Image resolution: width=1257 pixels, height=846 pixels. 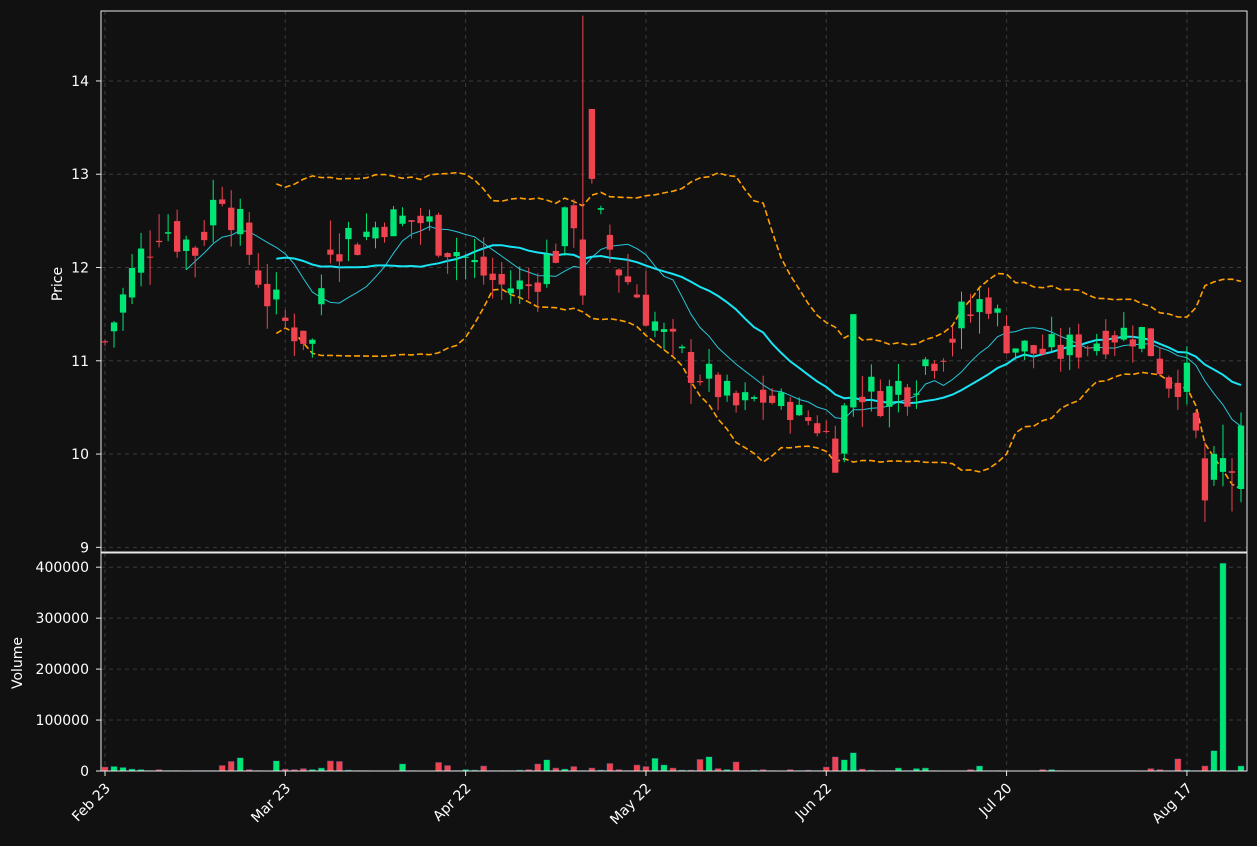 I want to click on volume-tick-label: 200000, so click(x=62, y=670).